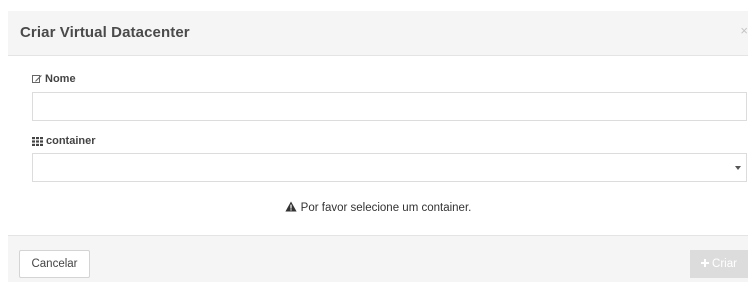  Describe the element at coordinates (60, 79) in the screenshot. I see `name-field-label: Nome` at that location.